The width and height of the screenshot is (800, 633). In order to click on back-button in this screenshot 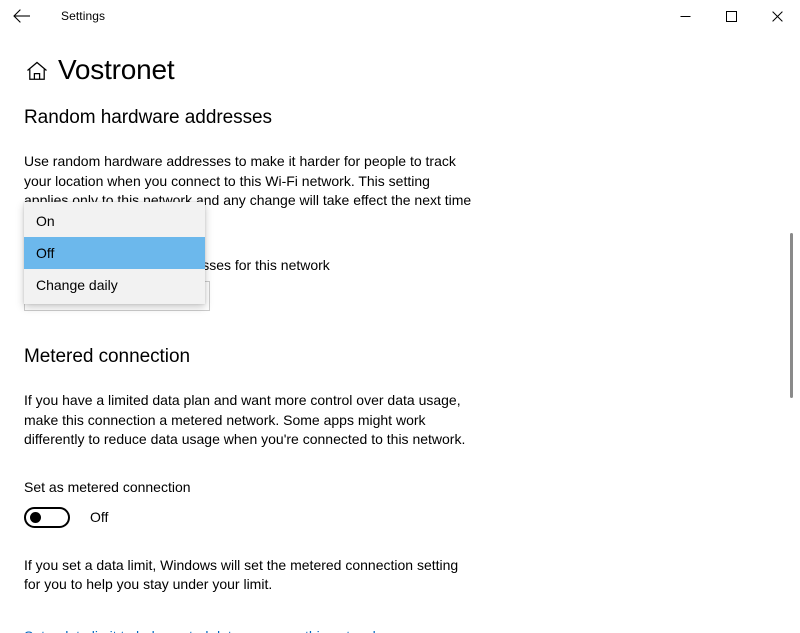, I will do `click(22, 16)`.